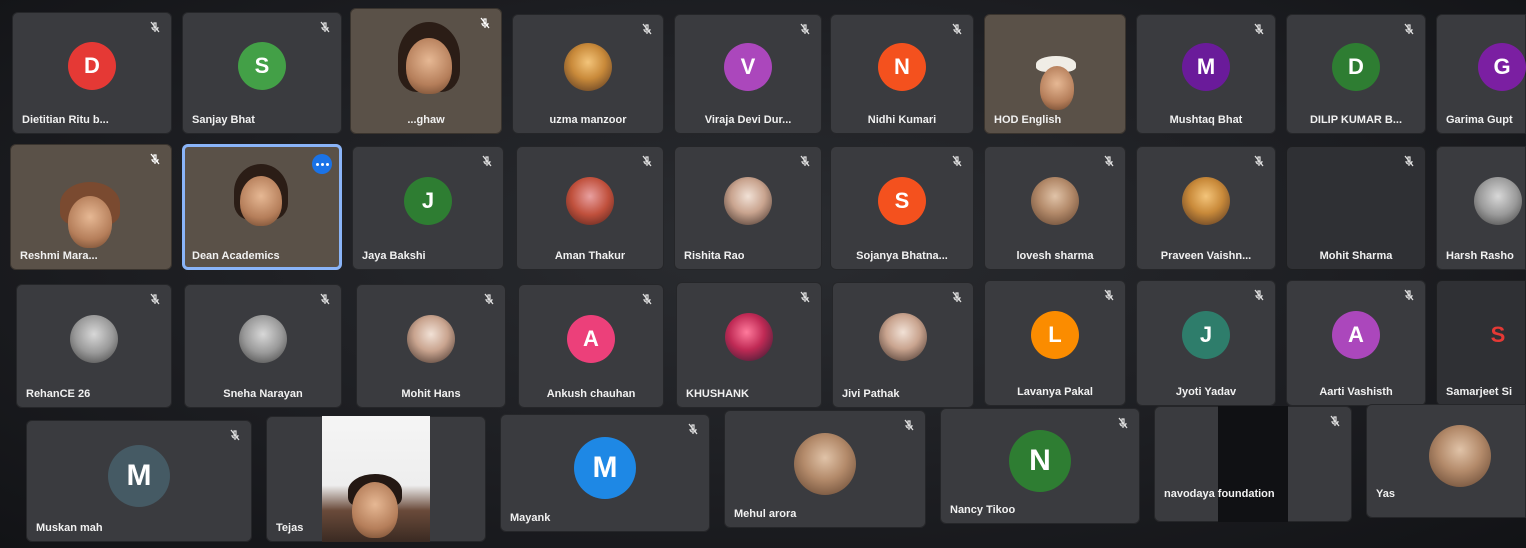  What do you see at coordinates (1481, 343) in the screenshot?
I see `participant-tile: S Samarjeet Si` at bounding box center [1481, 343].